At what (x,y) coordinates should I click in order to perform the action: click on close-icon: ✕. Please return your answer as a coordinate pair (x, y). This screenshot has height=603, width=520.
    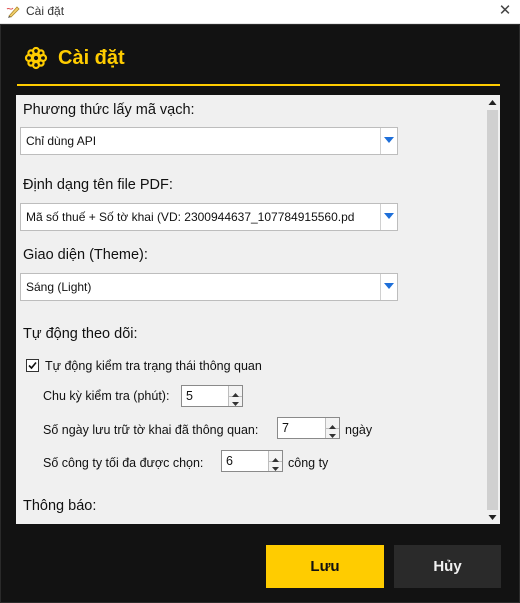
    Looking at the image, I should click on (505, 11).